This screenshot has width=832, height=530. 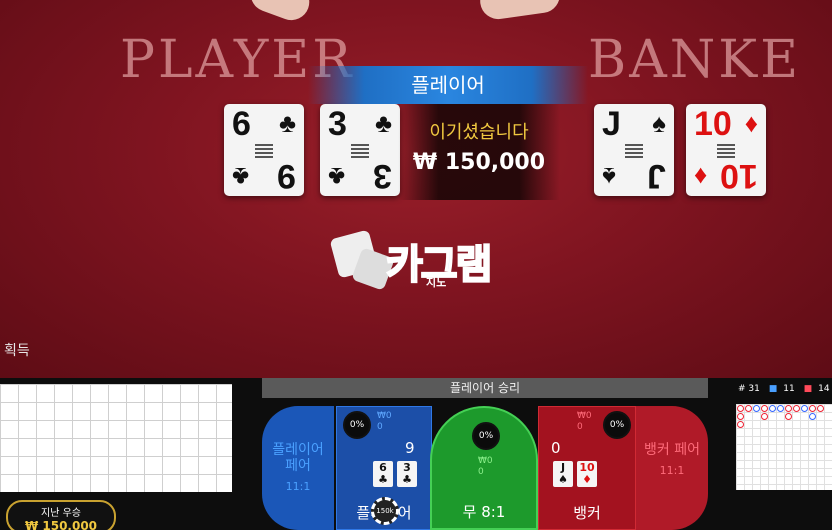 What do you see at coordinates (556, 448) in the screenshot?
I see `banker-score: 0` at bounding box center [556, 448].